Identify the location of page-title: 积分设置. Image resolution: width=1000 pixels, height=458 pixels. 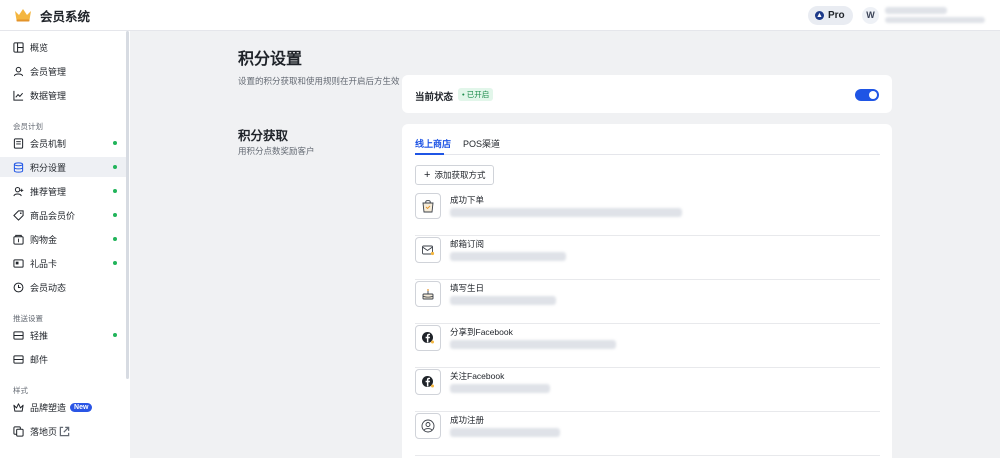
(270, 59).